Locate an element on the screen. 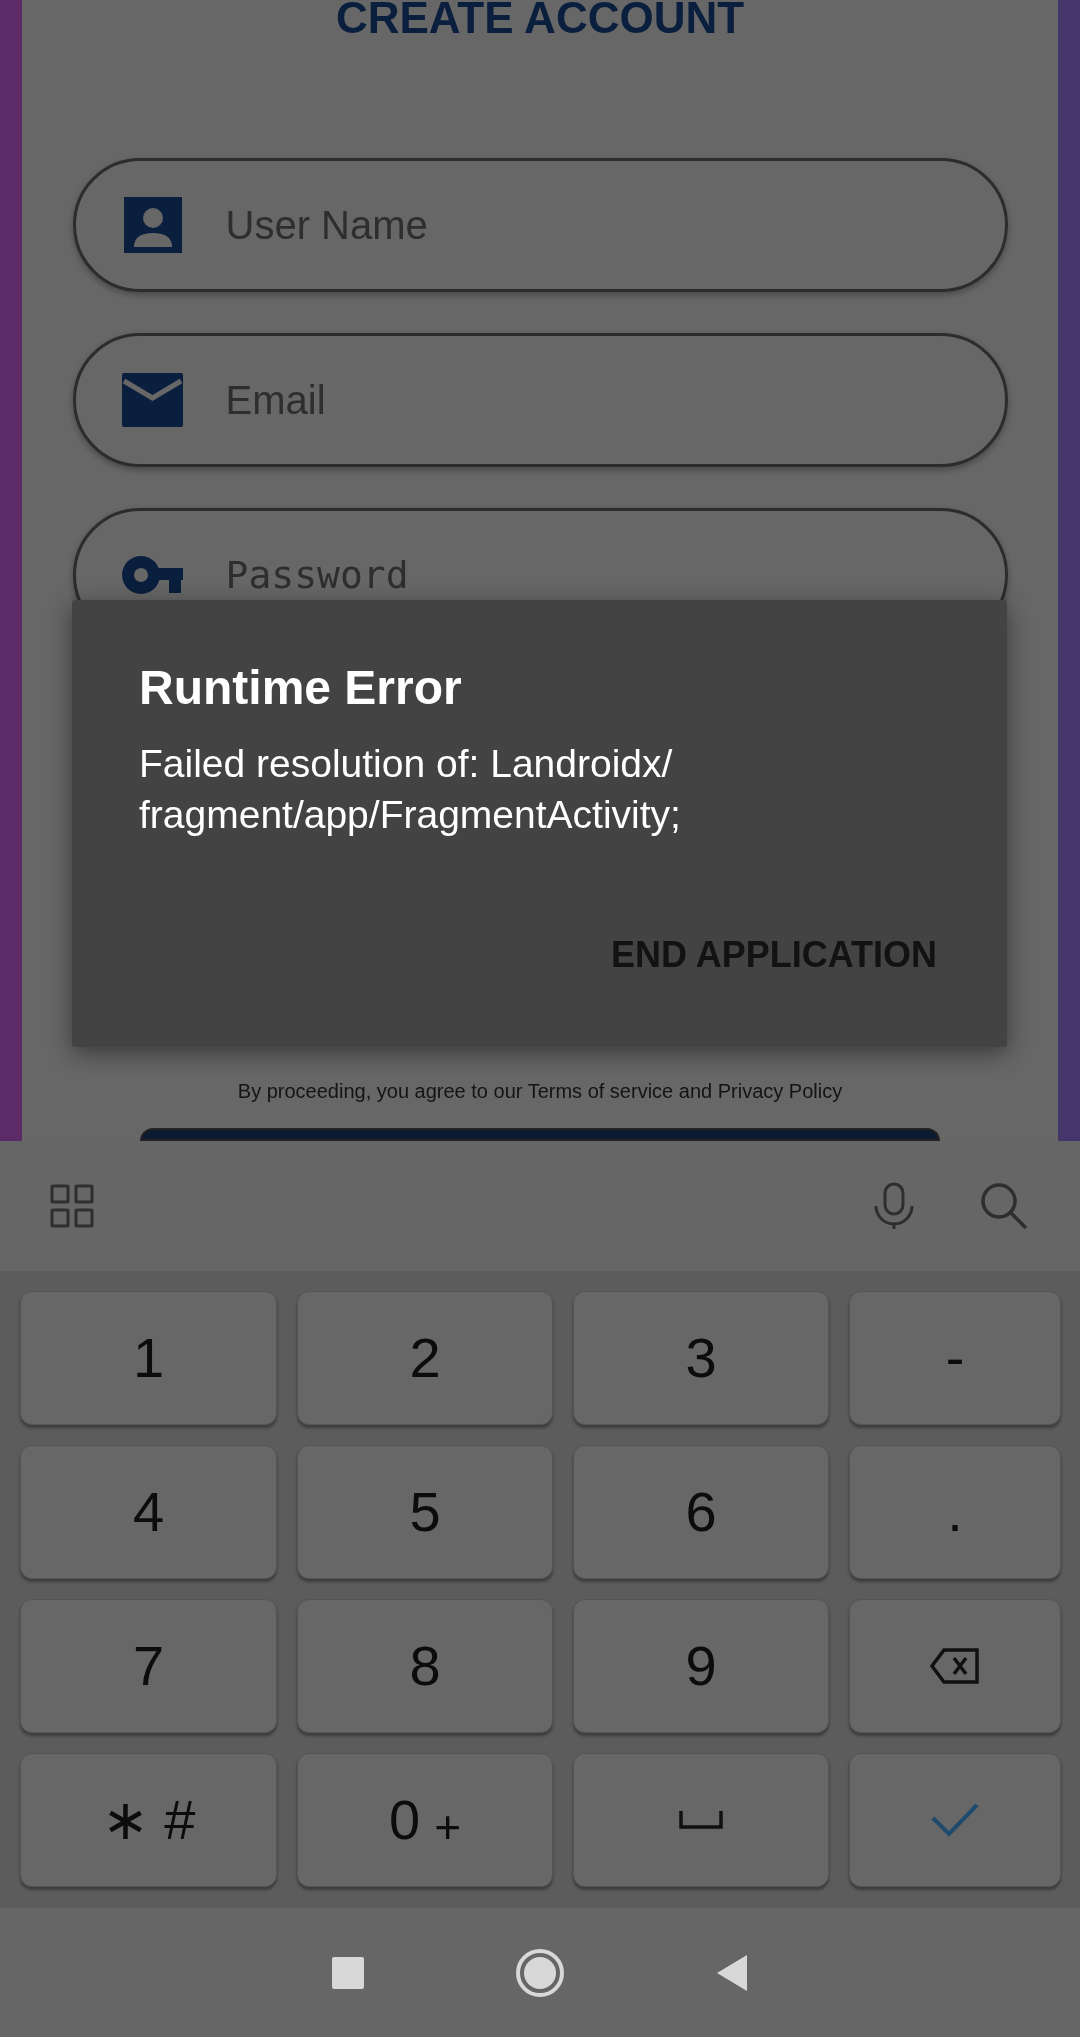 Image resolution: width=1080 pixels, height=2037 pixels. space-icon is located at coordinates (701, 1820).